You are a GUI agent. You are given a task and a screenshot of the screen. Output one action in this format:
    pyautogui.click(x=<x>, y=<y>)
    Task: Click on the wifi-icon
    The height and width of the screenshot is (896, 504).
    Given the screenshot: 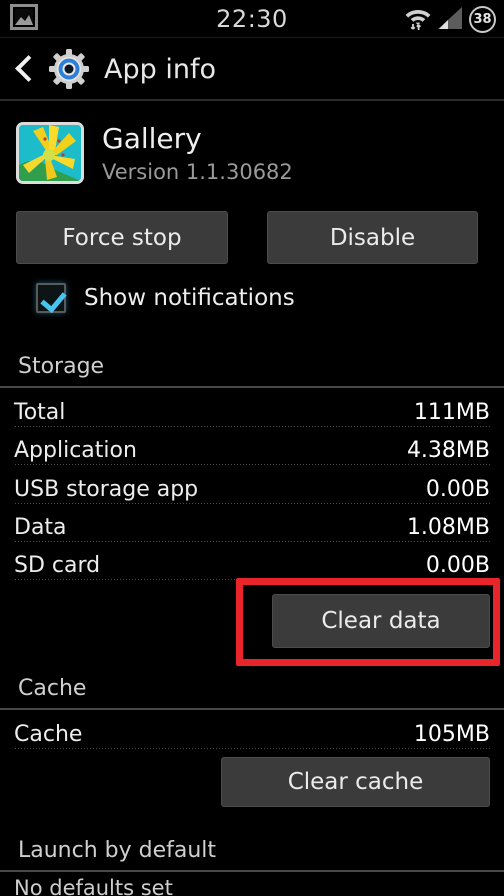 What is the action you would take?
    pyautogui.click(x=418, y=19)
    